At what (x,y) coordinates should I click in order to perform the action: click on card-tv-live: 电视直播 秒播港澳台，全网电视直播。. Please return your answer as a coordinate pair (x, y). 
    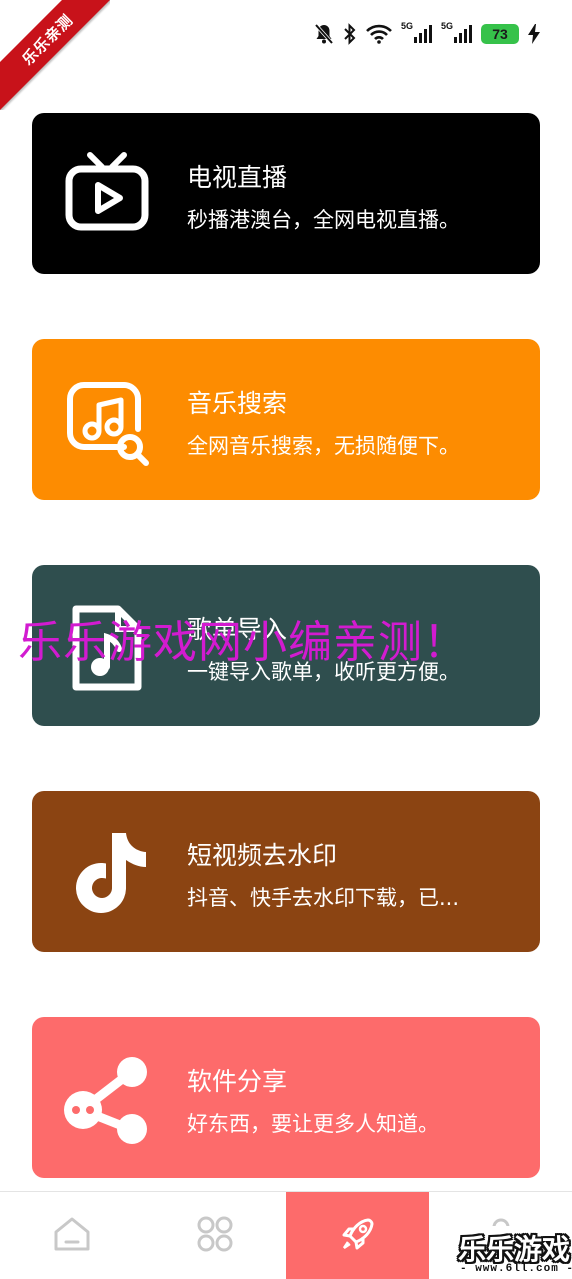
    Looking at the image, I should click on (286, 193).